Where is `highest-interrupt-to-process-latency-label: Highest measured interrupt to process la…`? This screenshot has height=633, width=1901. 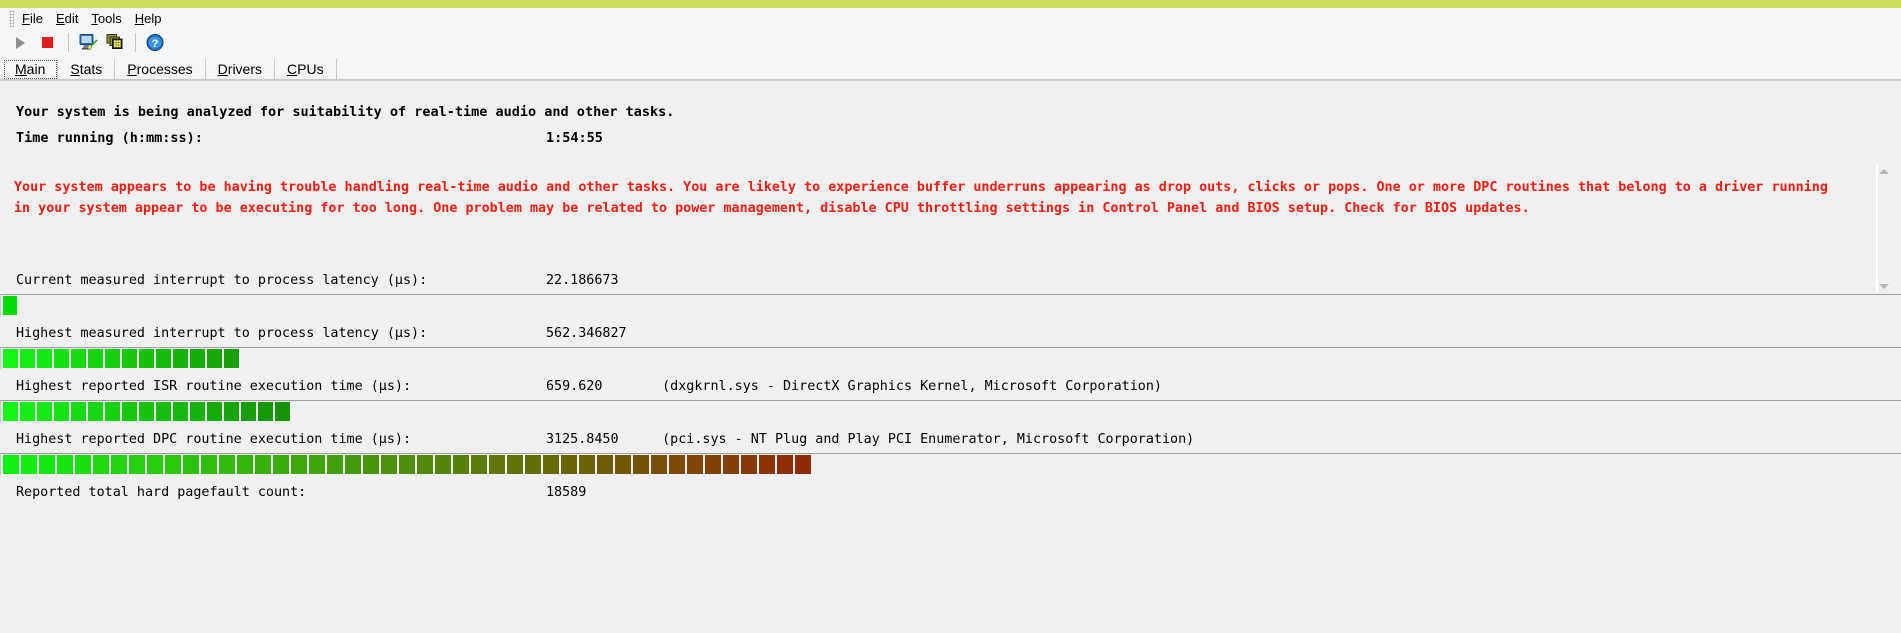
highest-interrupt-to-process-latency-label: Highest measured interrupt to process la… is located at coordinates (222, 333).